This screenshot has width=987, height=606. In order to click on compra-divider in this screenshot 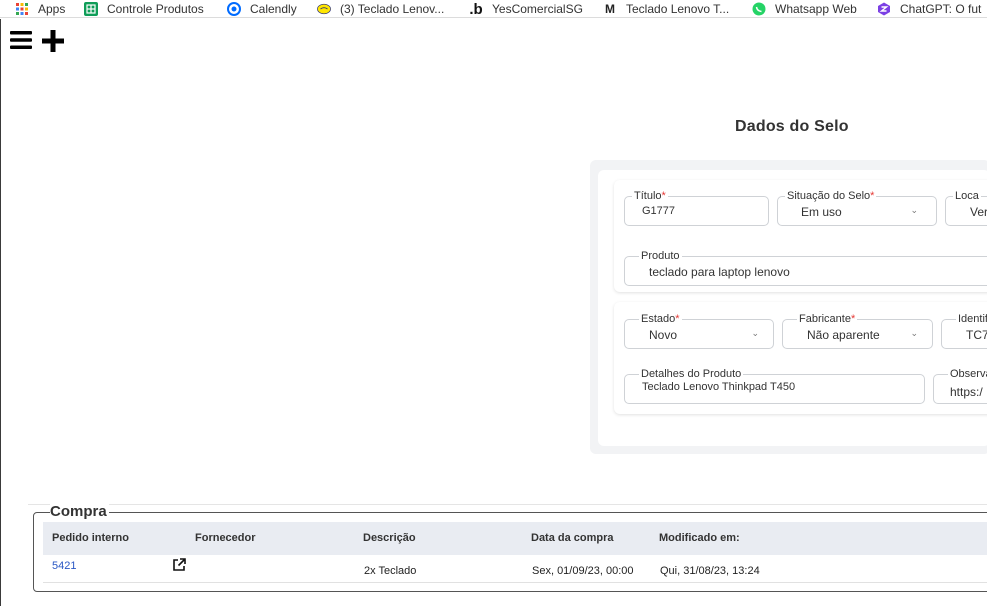, I will do `click(507, 504)`.